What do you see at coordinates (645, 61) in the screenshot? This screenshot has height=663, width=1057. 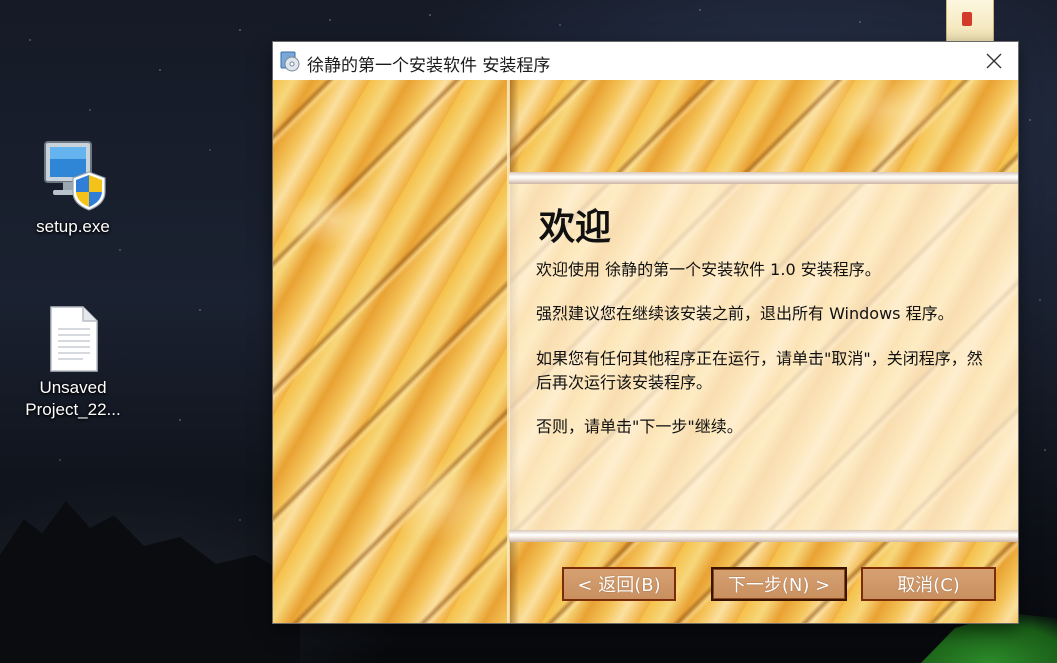 I see `title-bar: 徐静的第一个安装软件 安装程序` at bounding box center [645, 61].